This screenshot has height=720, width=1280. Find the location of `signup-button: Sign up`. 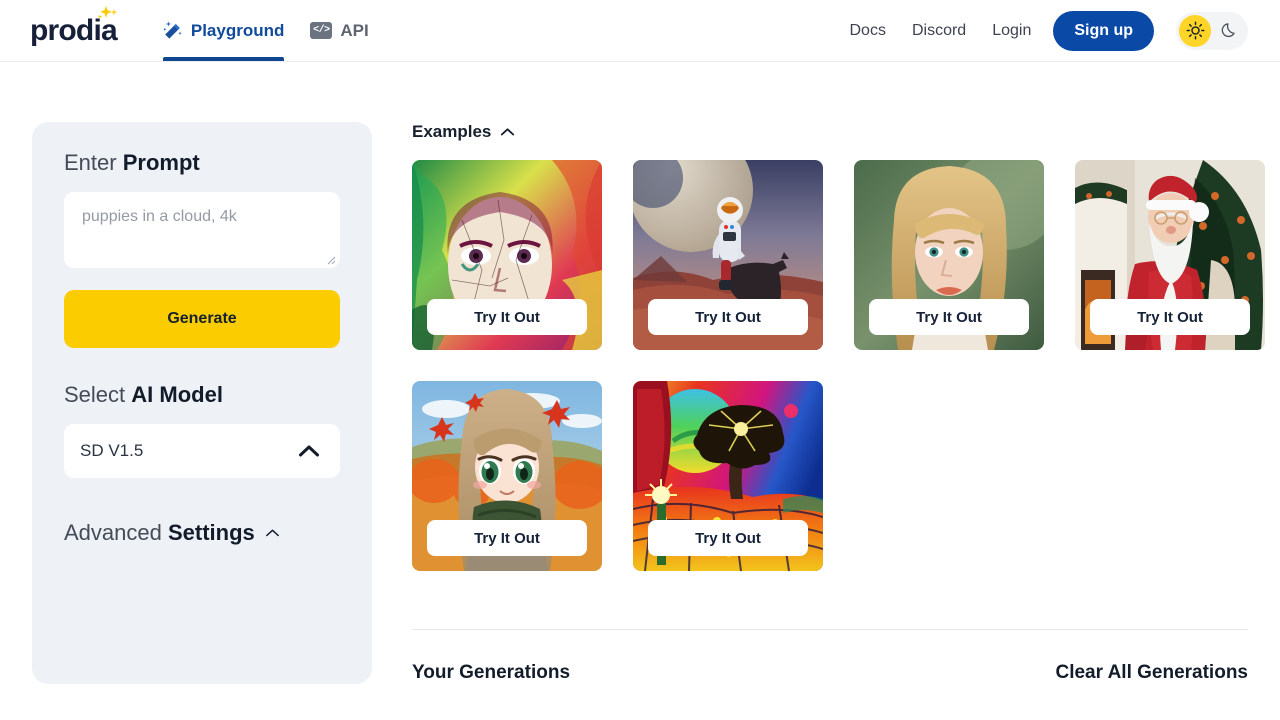

signup-button: Sign up is located at coordinates (1103, 30).